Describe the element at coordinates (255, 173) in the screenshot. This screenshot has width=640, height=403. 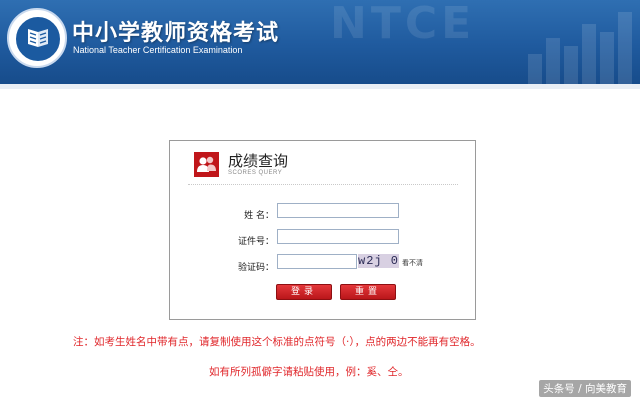
I see `panel-subtitle: SCORES QUERY` at that location.